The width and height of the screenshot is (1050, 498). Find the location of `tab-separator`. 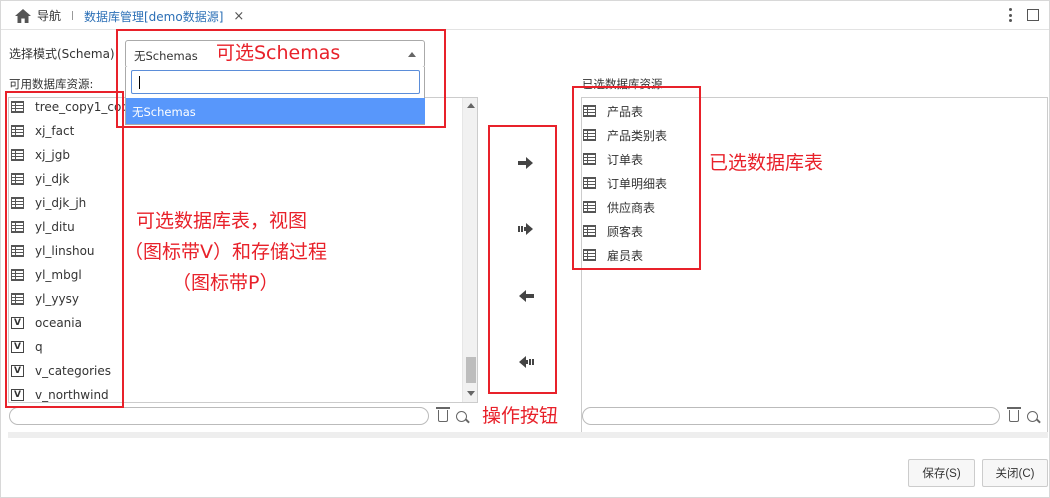

tab-separator is located at coordinates (72, 15).